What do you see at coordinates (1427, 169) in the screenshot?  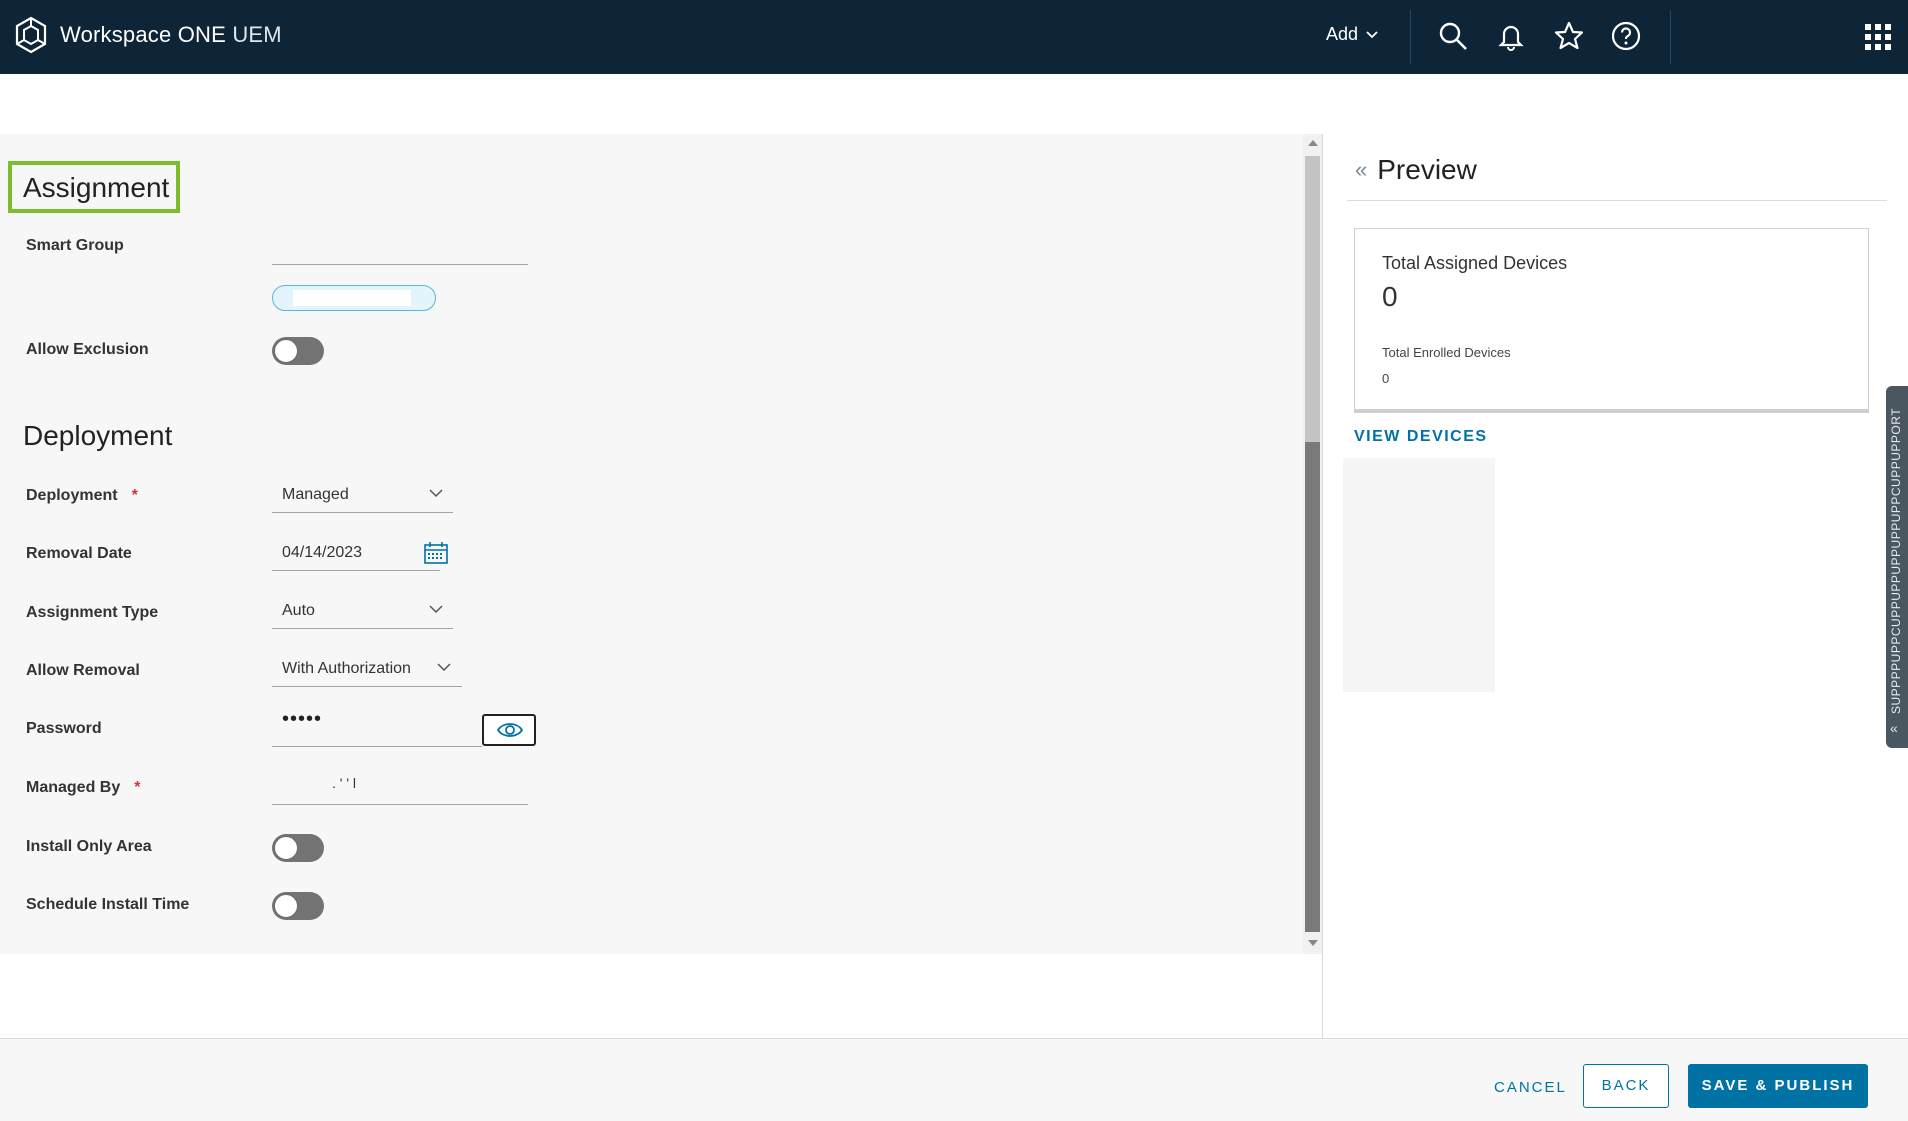 I see `preview-title: Preview` at bounding box center [1427, 169].